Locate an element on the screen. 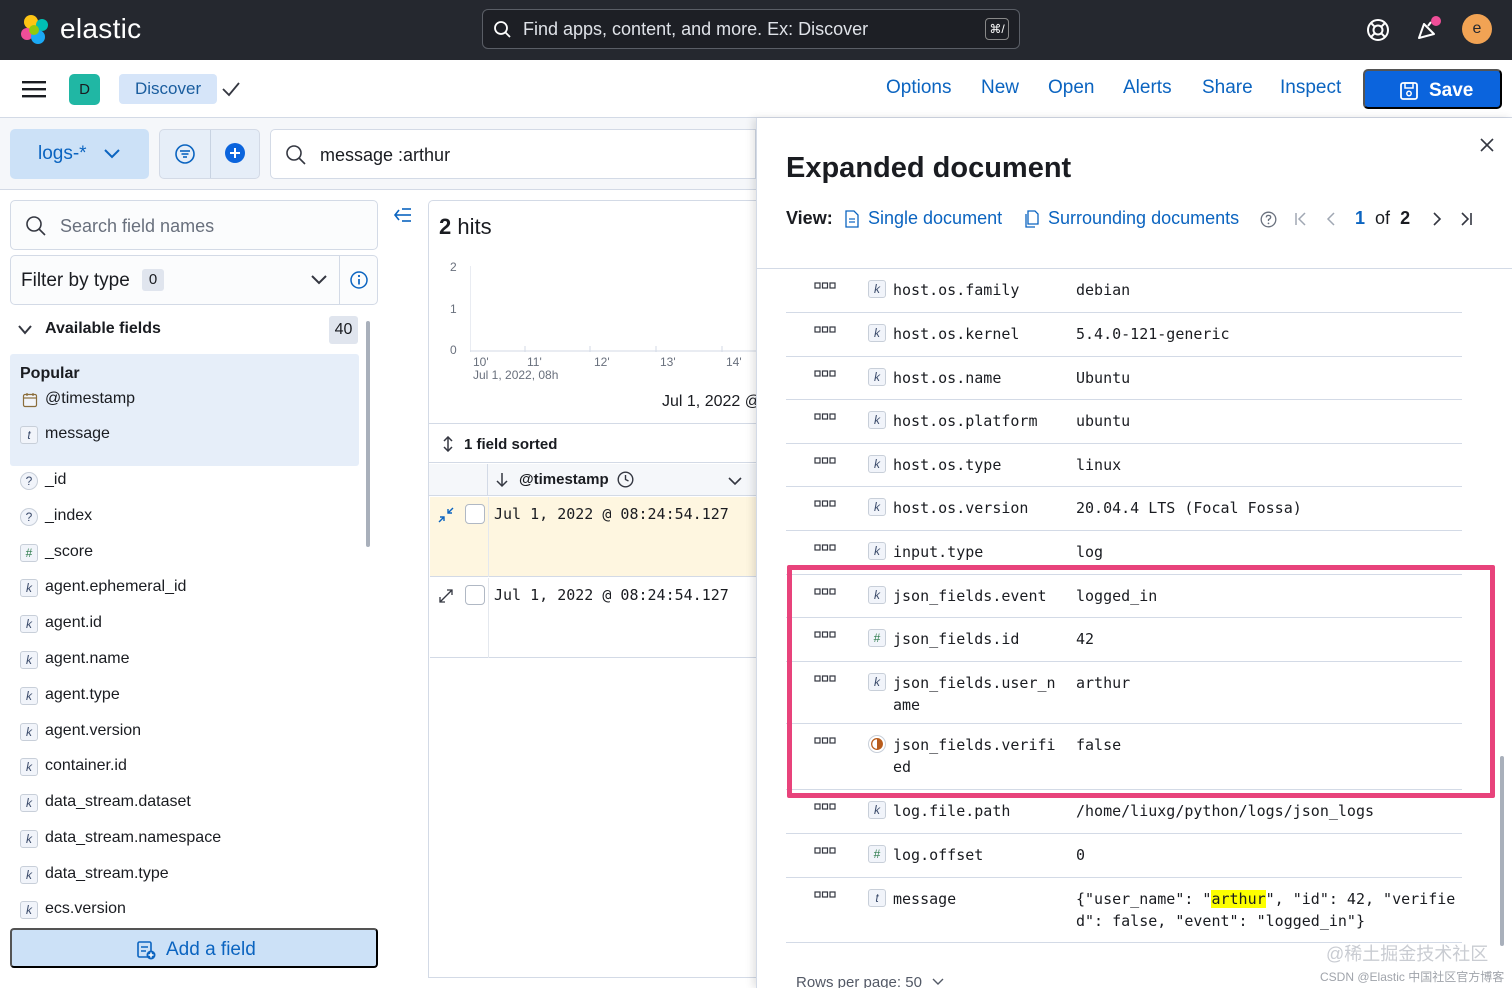 The image size is (1512, 988). field-item: # _score is located at coordinates (190, 554).